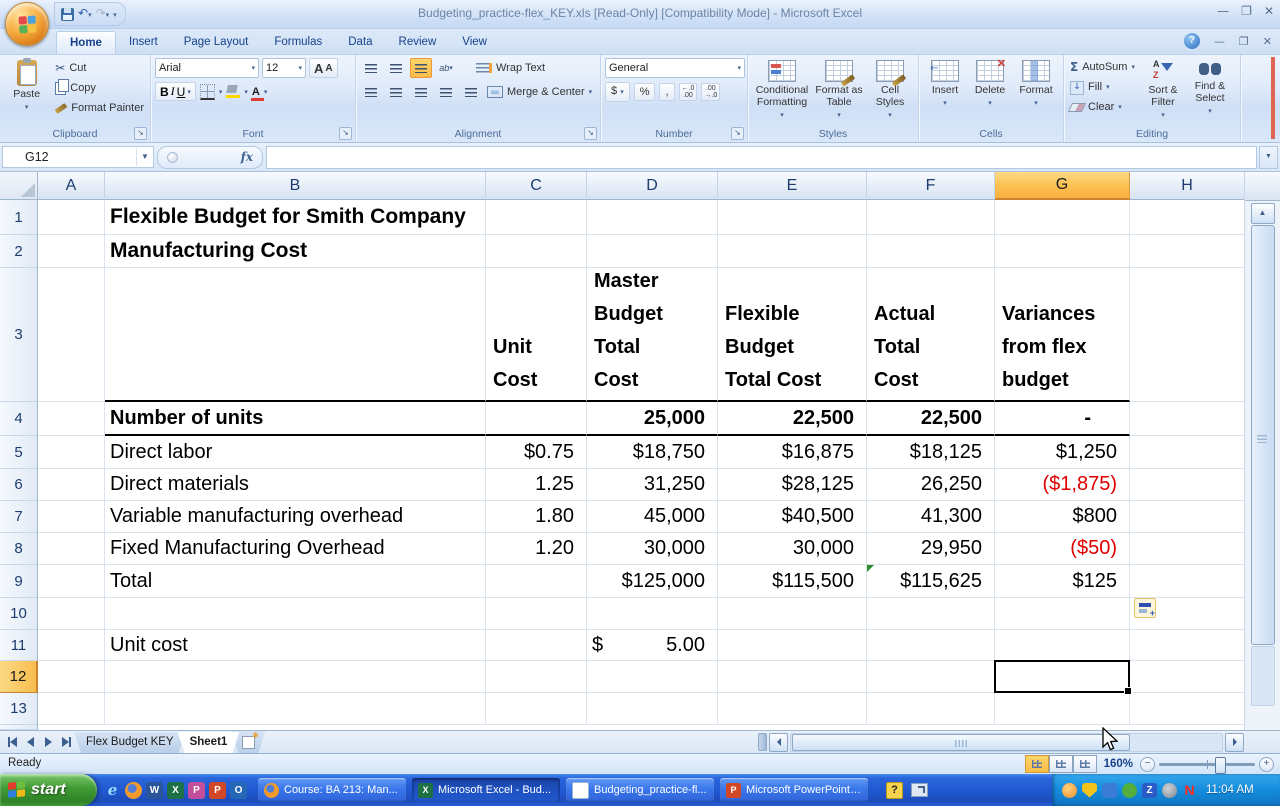 Image resolution: width=1280 pixels, height=806 pixels. What do you see at coordinates (396, 68) in the screenshot?
I see `middle-align-button` at bounding box center [396, 68].